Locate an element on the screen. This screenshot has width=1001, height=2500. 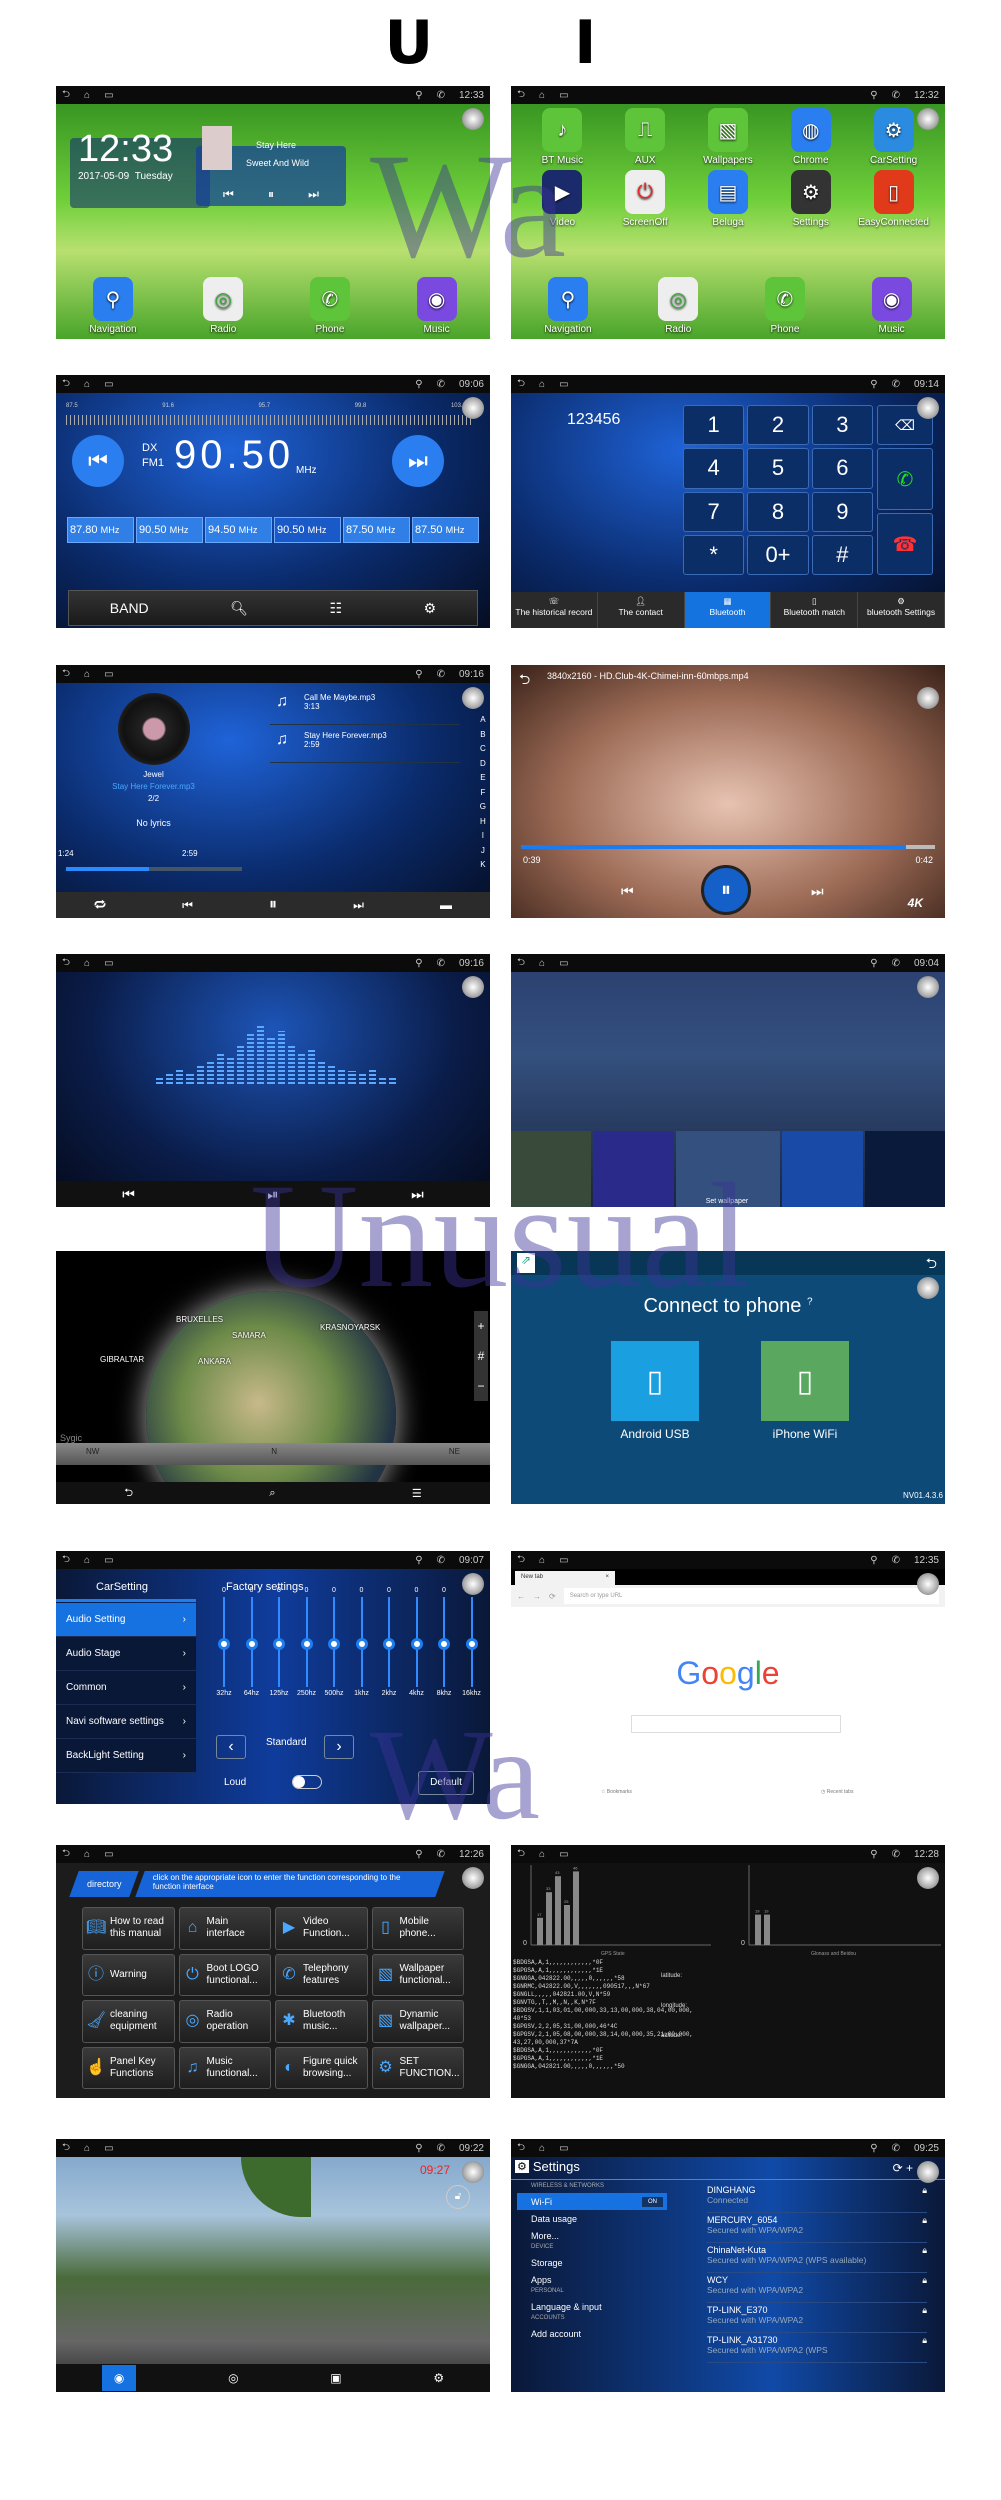
app-easyconnected: ▯ EasyConnected is located at coordinates (893, 199).